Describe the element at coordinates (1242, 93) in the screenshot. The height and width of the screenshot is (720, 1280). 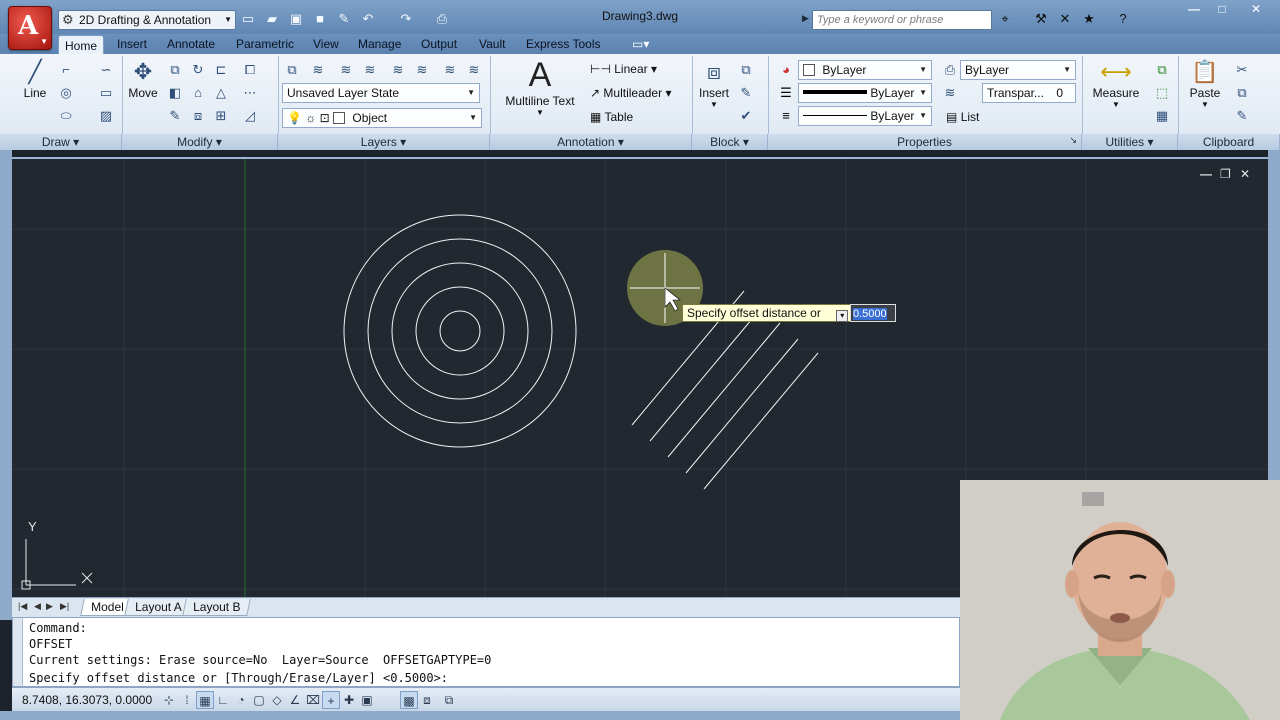
I see `copy-clip-icon: ⧉` at that location.